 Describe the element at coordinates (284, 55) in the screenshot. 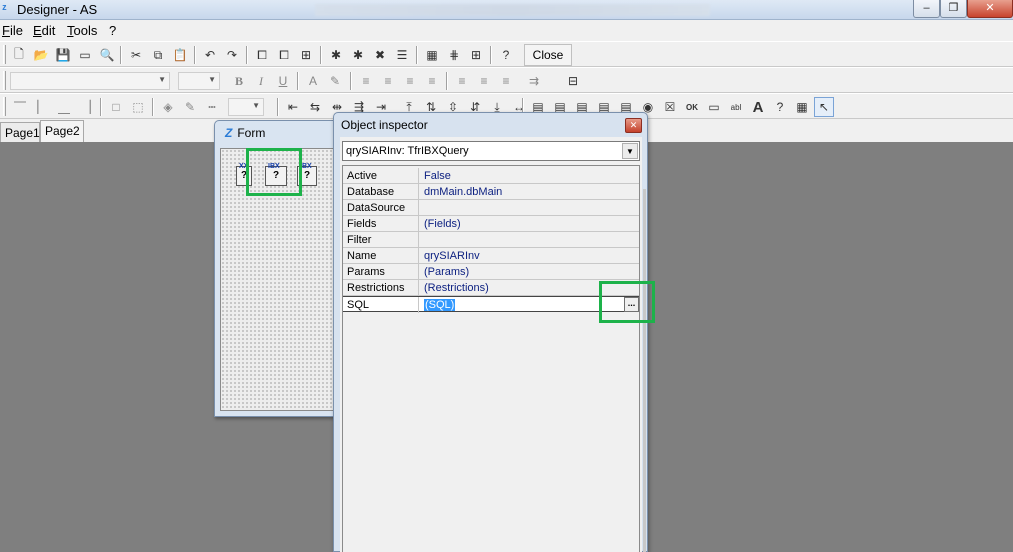

I see `send-to-back-icon: ⧠` at that location.